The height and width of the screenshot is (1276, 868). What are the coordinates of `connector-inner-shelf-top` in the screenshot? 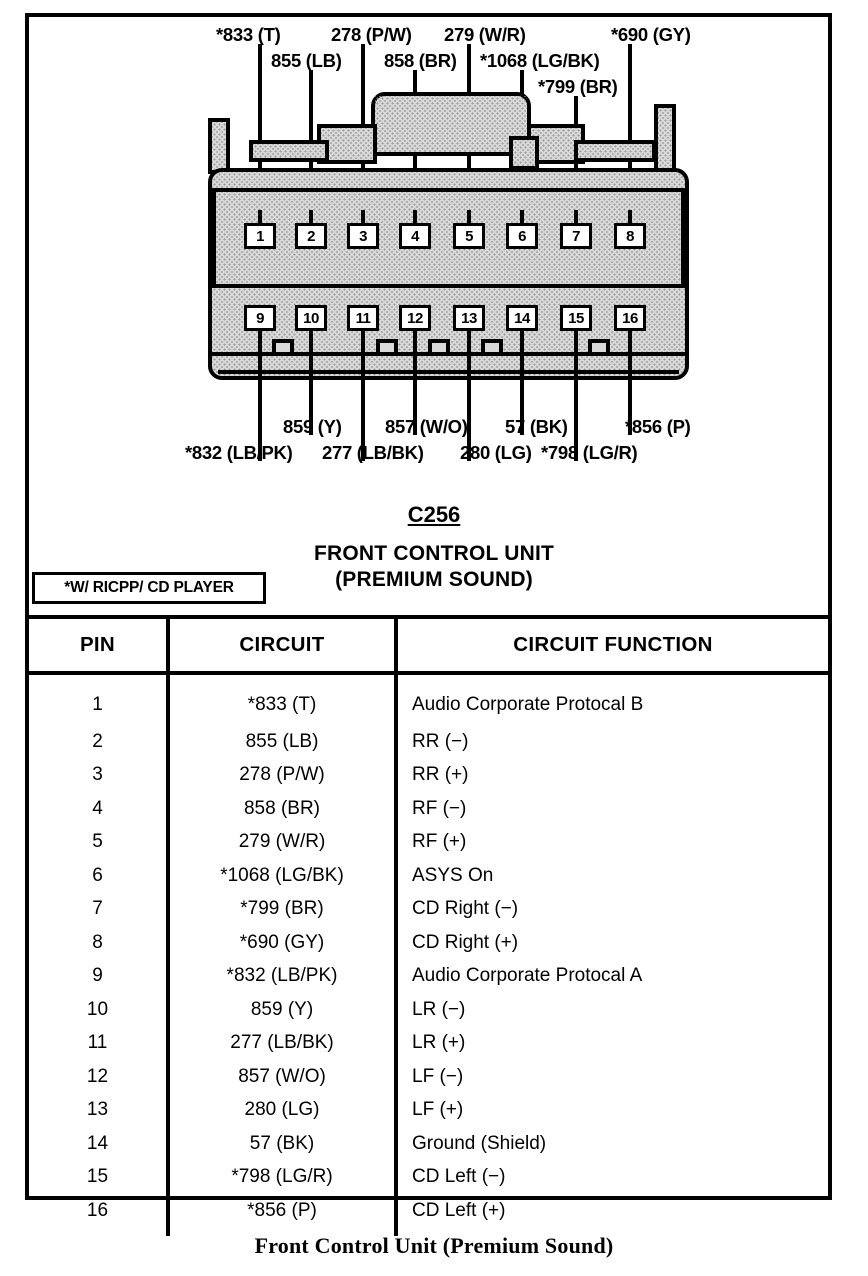 It's located at (448, 190).